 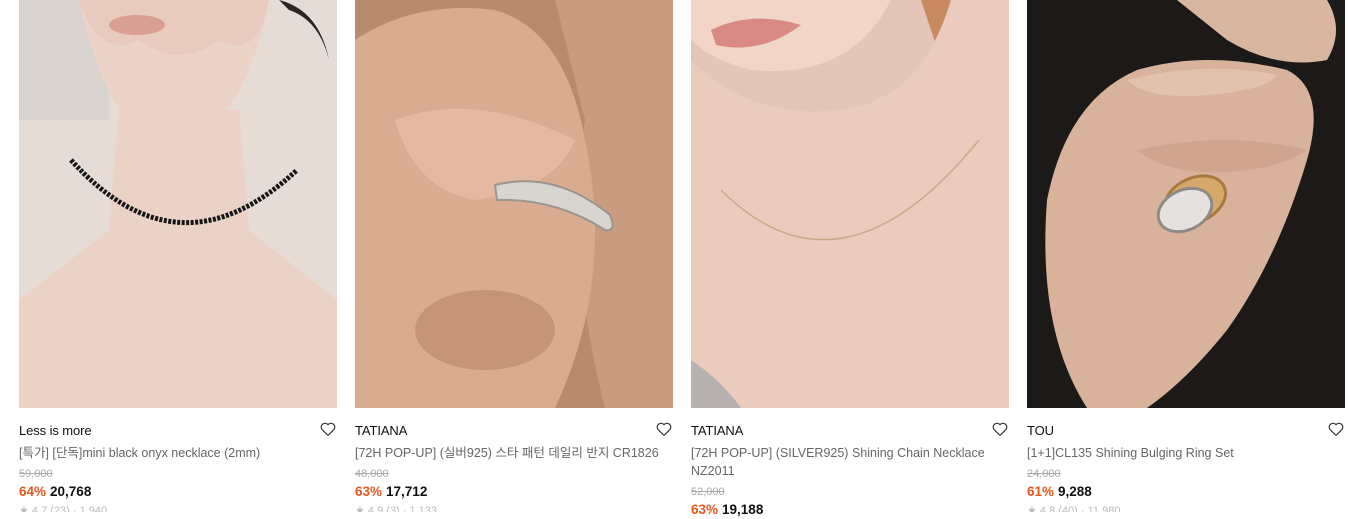 What do you see at coordinates (63, 508) in the screenshot?
I see `review-meta: ★ 4.7 (23) · 1,940` at bounding box center [63, 508].